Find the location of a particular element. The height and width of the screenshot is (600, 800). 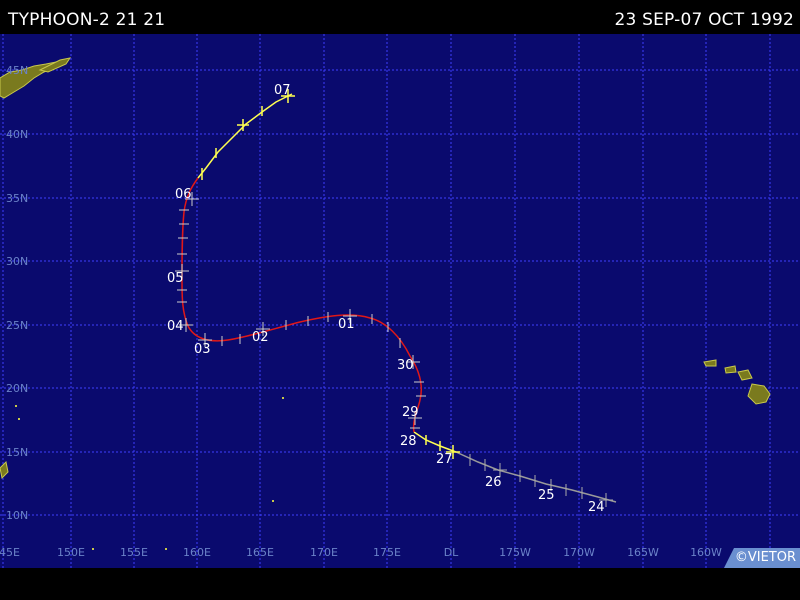

storm-title: TYPHOON-2 21 21 is located at coordinates (87, 20).